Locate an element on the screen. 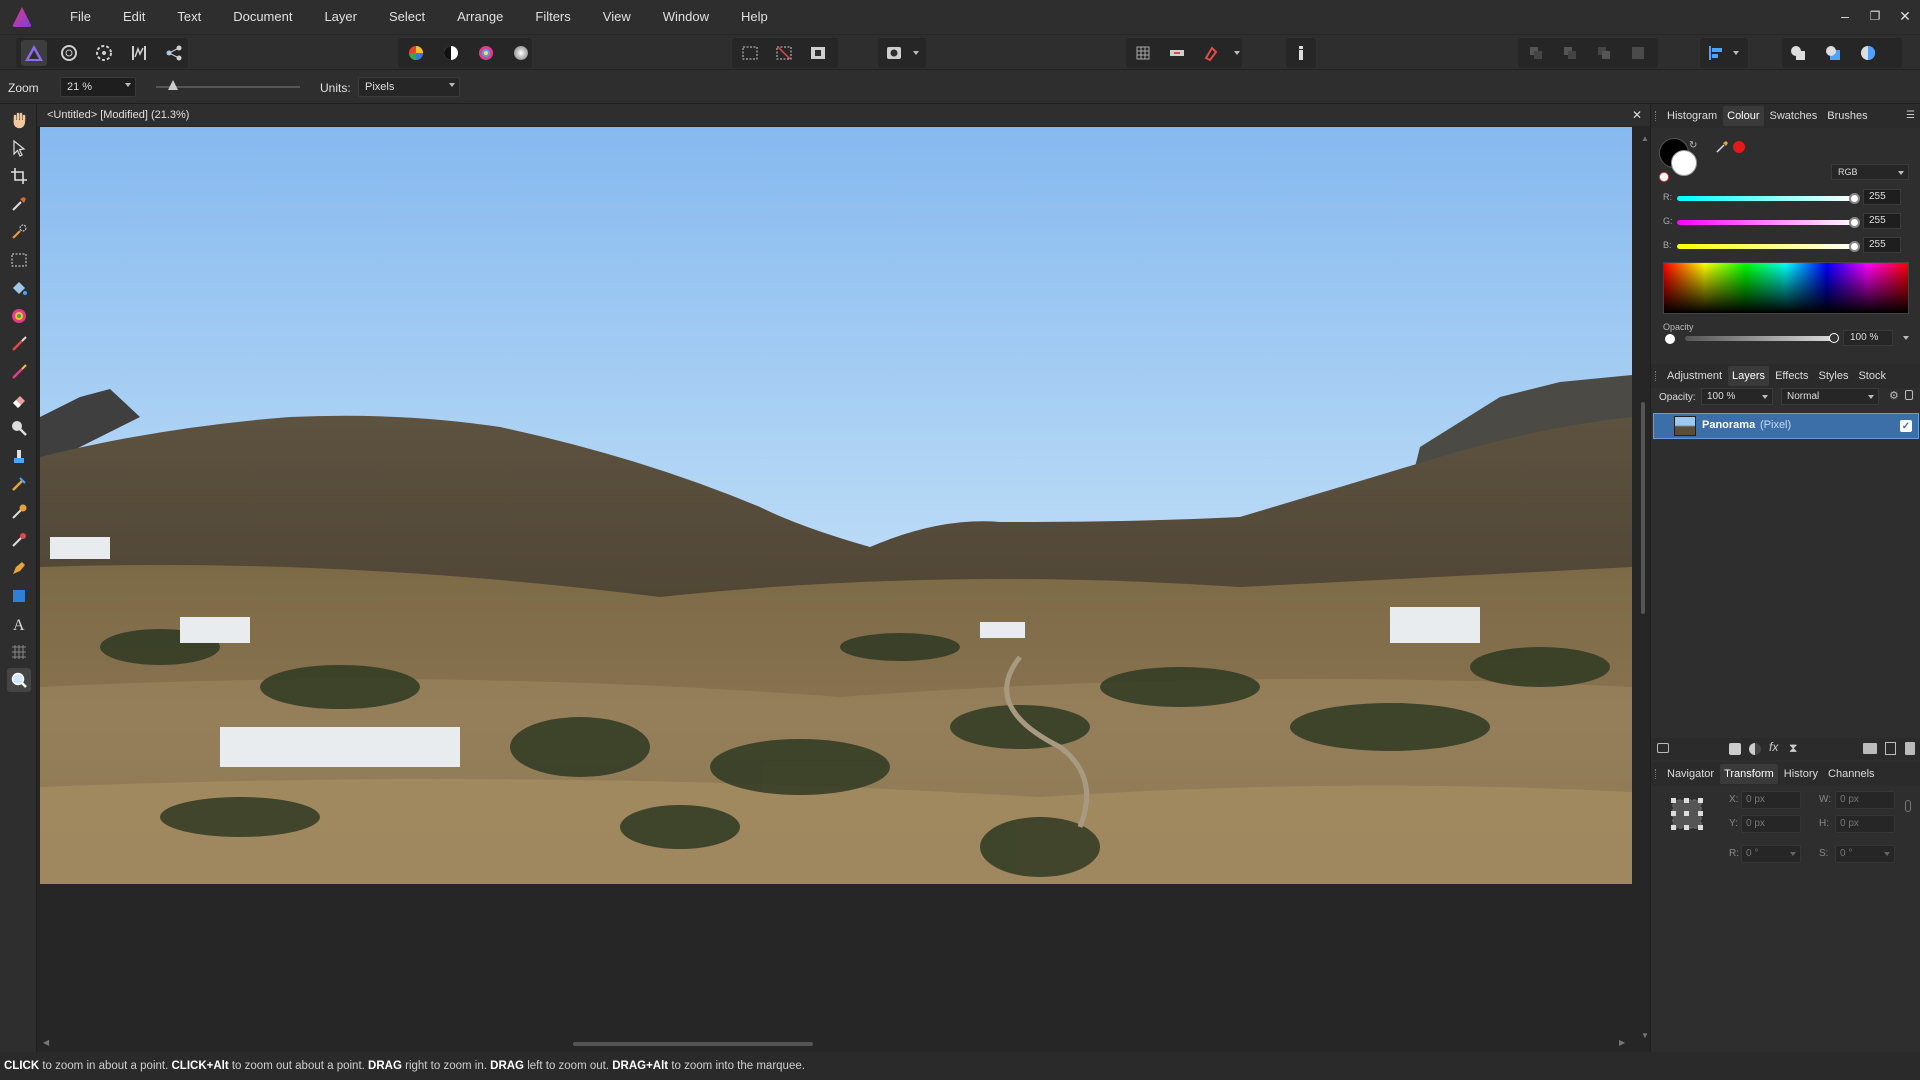 The height and width of the screenshot is (1080, 1920). quick-mask-icon is located at coordinates (894, 53).